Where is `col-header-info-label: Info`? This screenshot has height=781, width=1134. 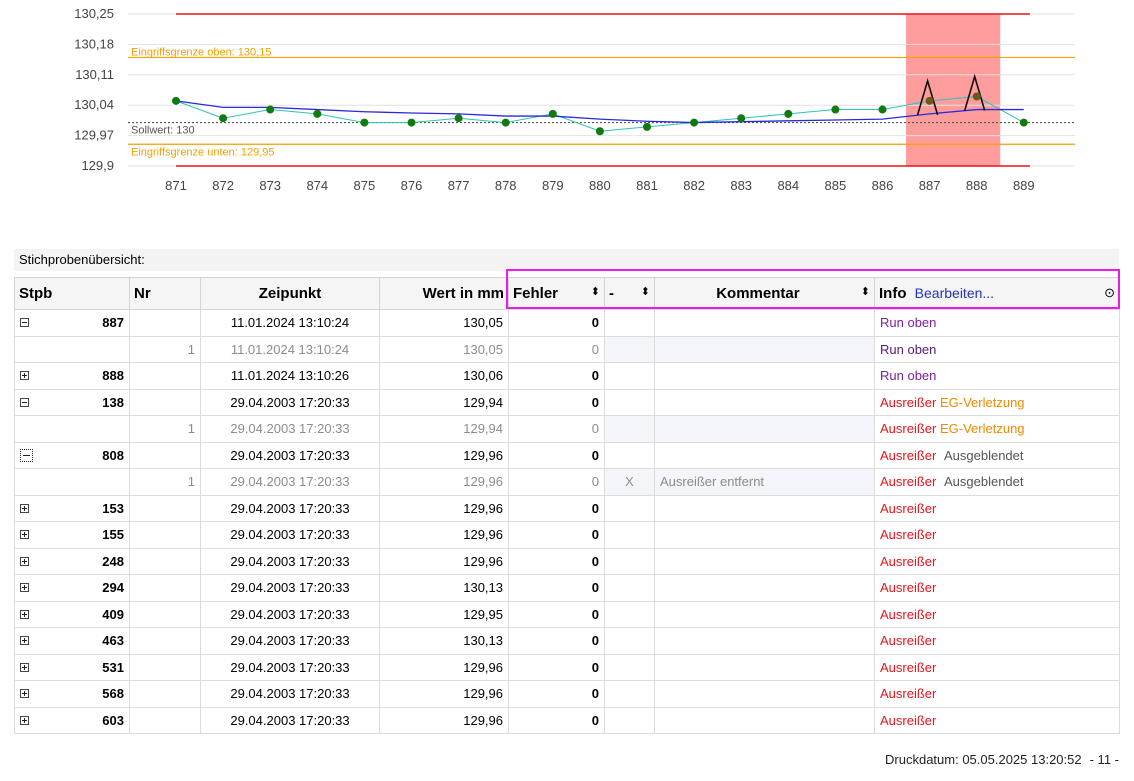 col-header-info-label: Info is located at coordinates (893, 293).